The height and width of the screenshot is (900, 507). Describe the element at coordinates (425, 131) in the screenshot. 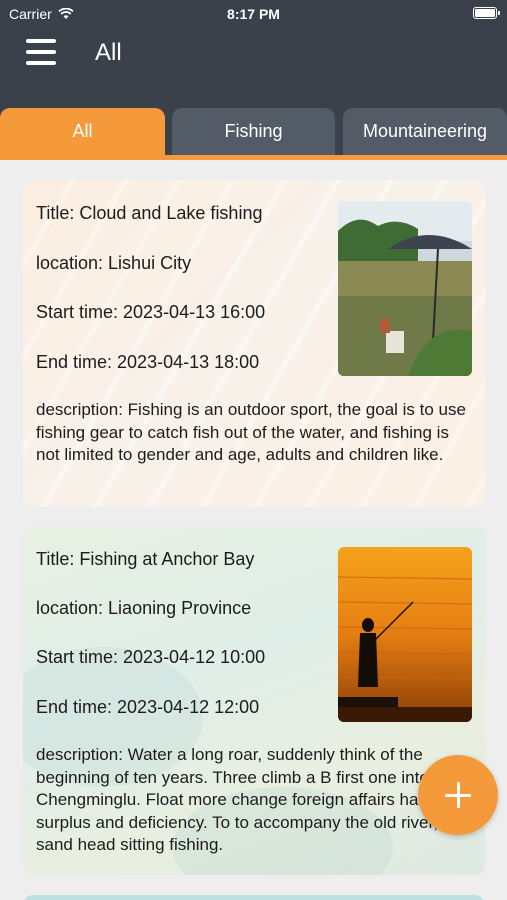

I see `tab-mountaineering: Mountaineering` at that location.